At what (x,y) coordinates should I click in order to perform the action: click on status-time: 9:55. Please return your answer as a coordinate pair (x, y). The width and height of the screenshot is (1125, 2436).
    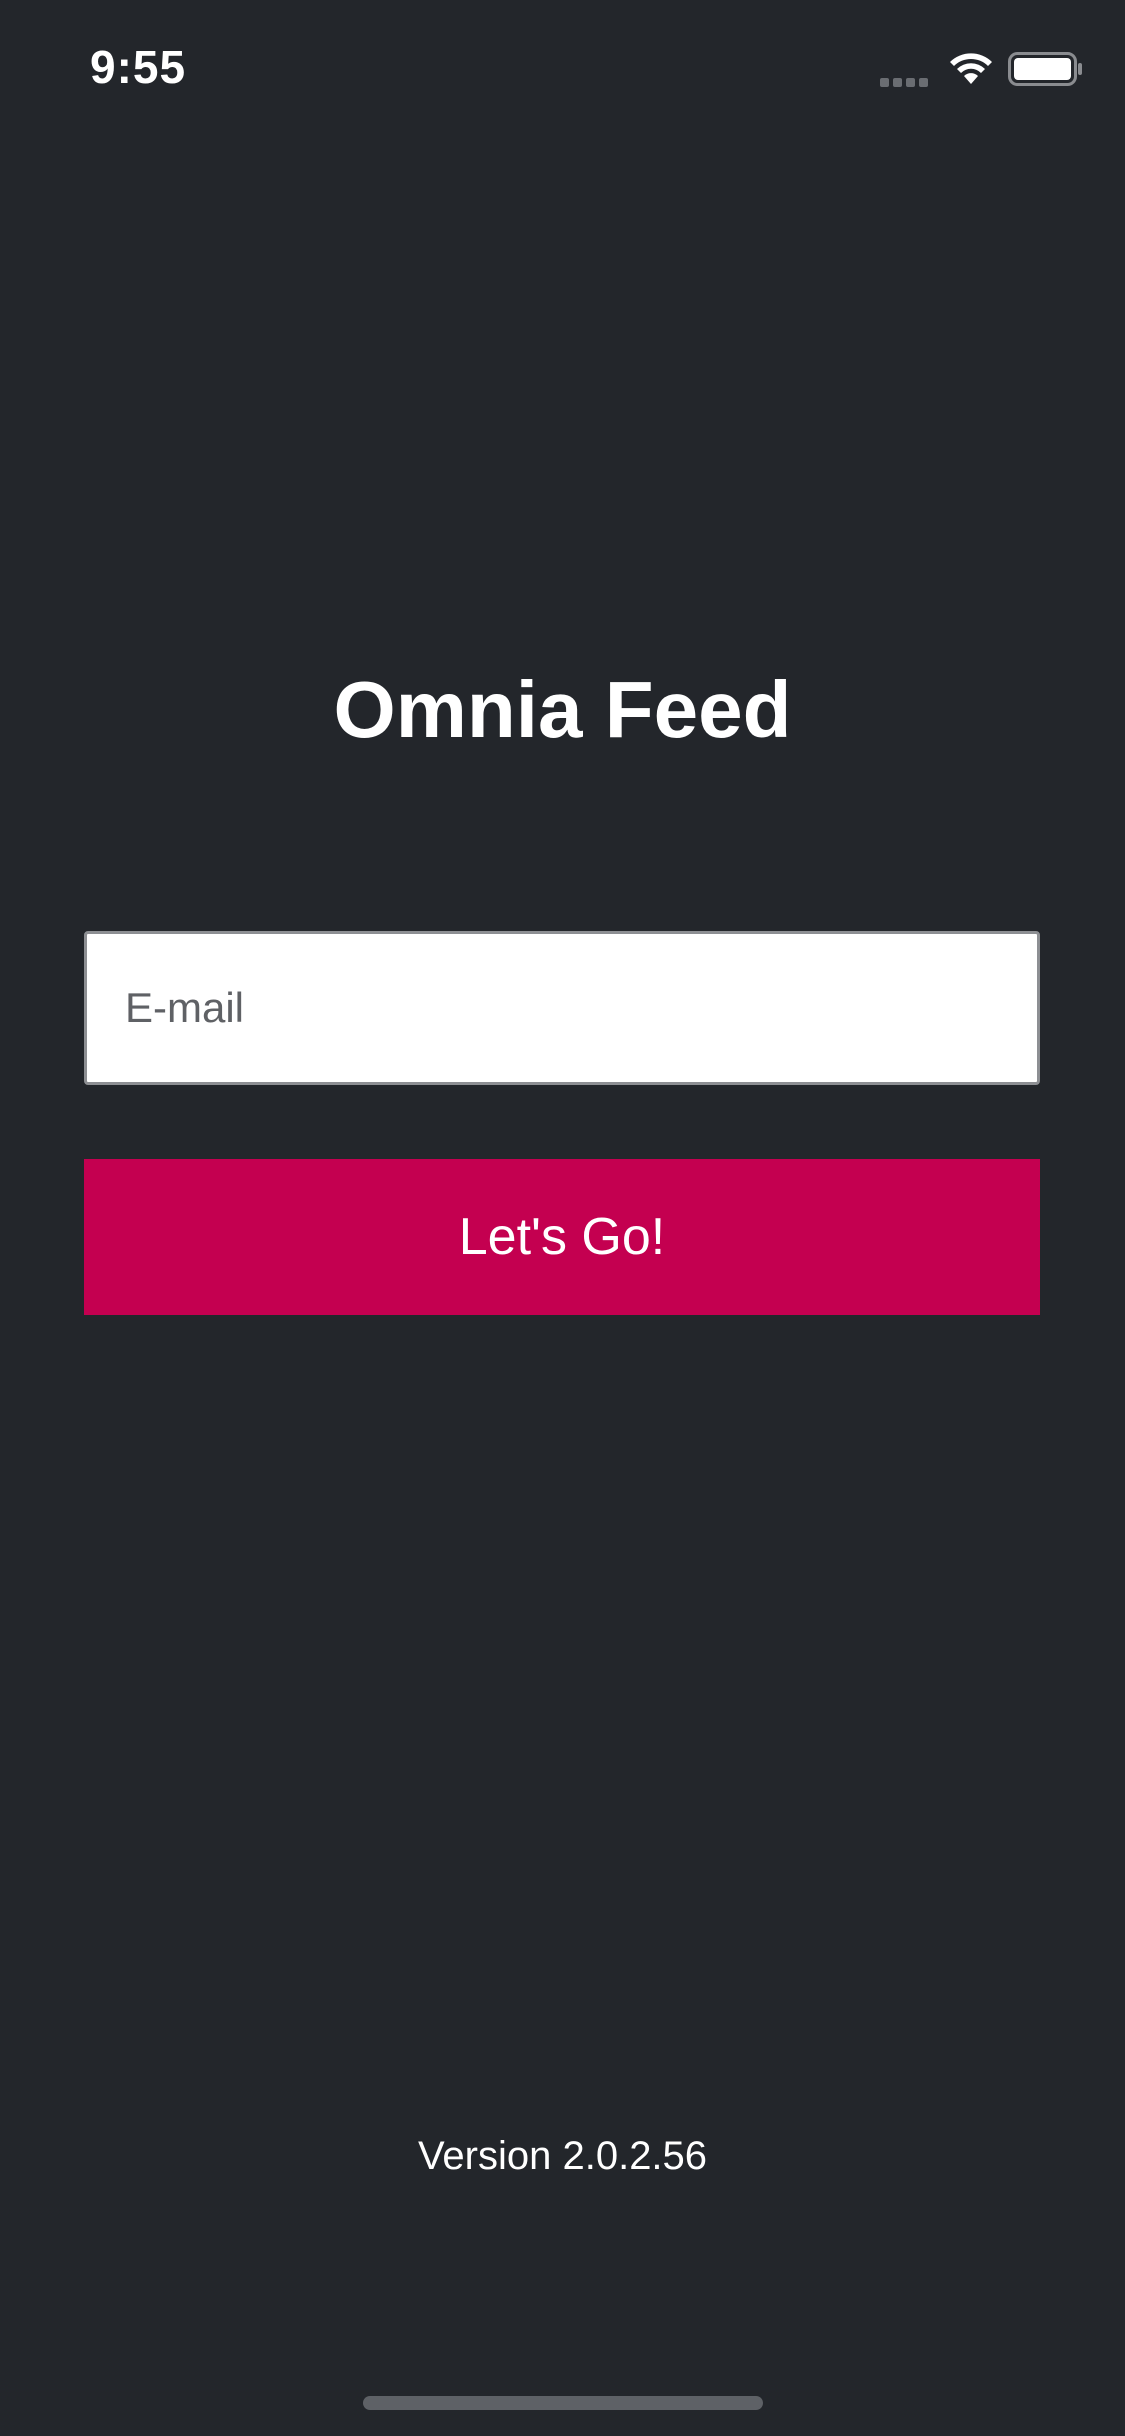
    Looking at the image, I should click on (138, 67).